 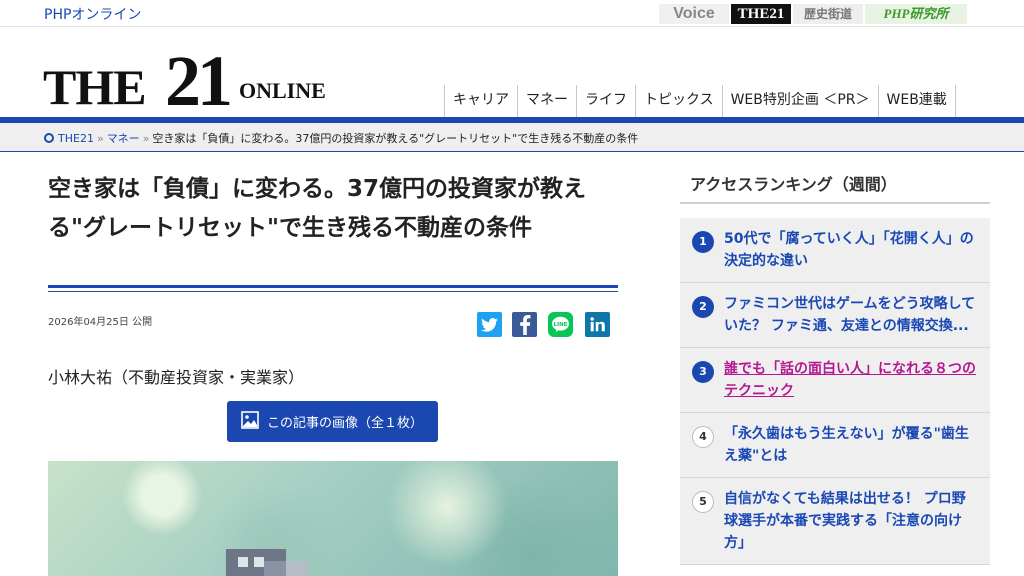 I want to click on ranking-item-title: 誰でも「話の面白い人」になれる８つのテクニック, so click(x=850, y=380).